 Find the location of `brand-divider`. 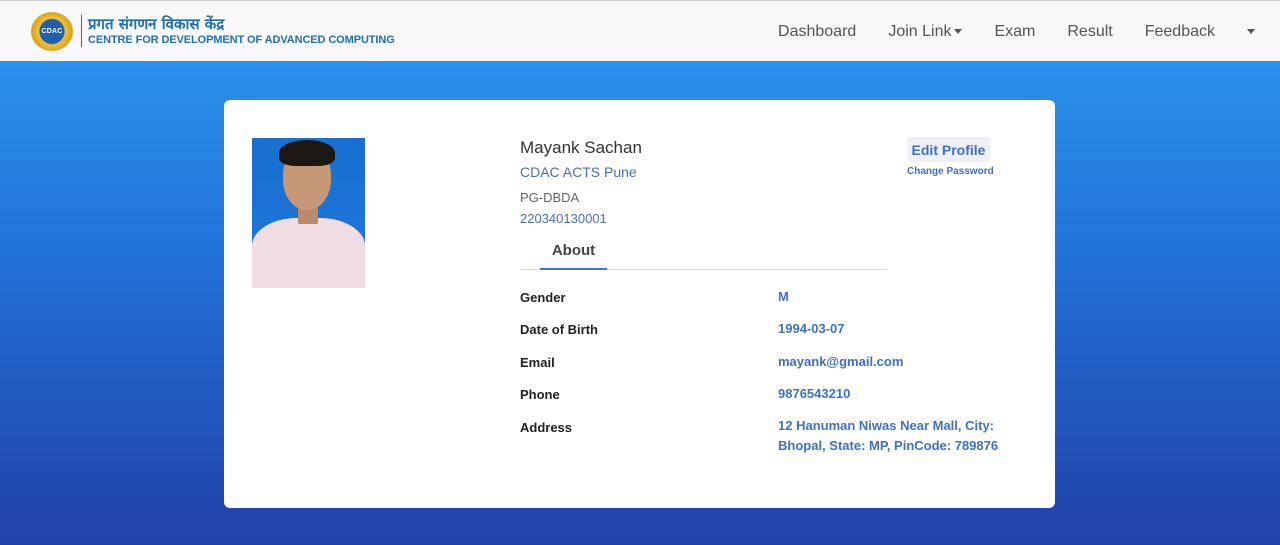

brand-divider is located at coordinates (81, 31).